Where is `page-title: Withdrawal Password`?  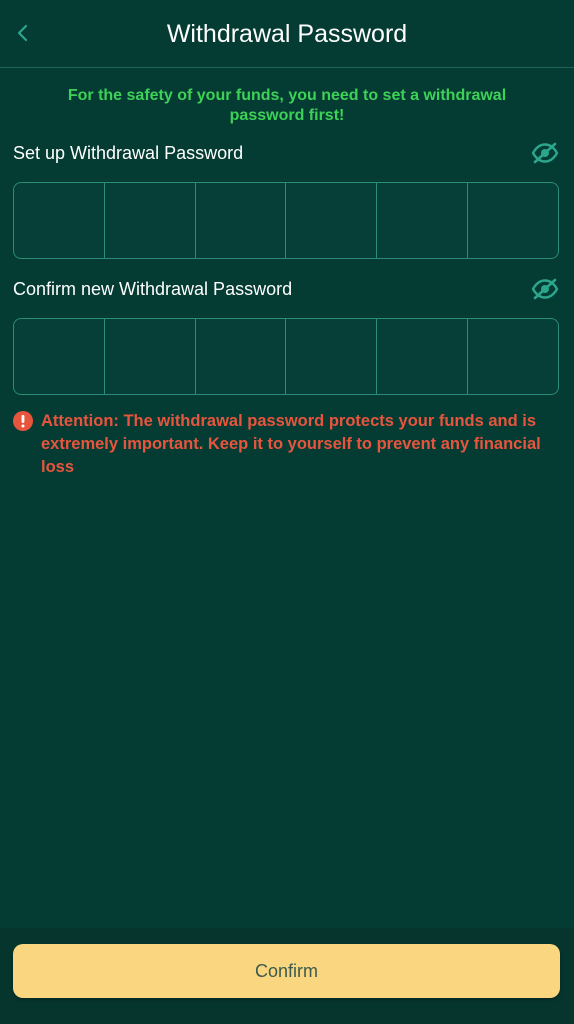 page-title: Withdrawal Password is located at coordinates (287, 34).